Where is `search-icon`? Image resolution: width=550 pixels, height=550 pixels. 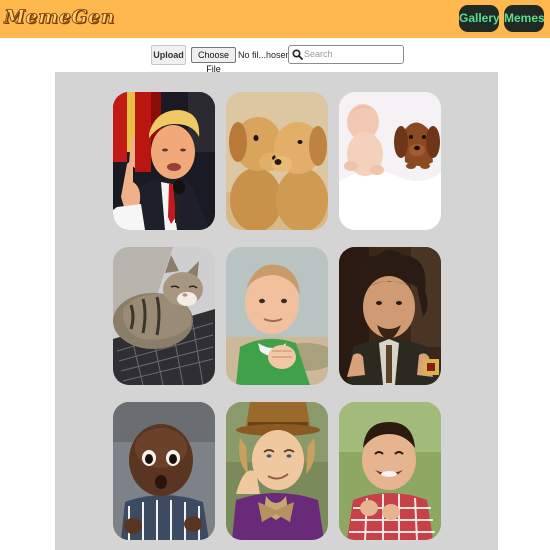
search-icon is located at coordinates (297, 54).